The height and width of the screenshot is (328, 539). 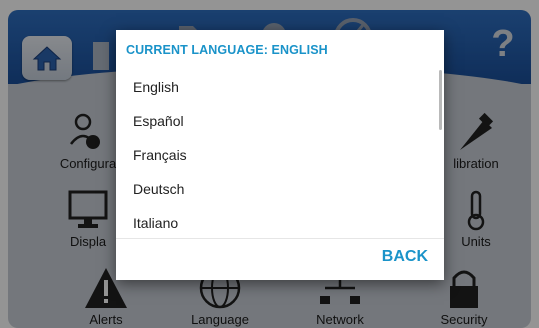 What do you see at coordinates (280, 121) in the screenshot?
I see `language-option-espanol: Español` at bounding box center [280, 121].